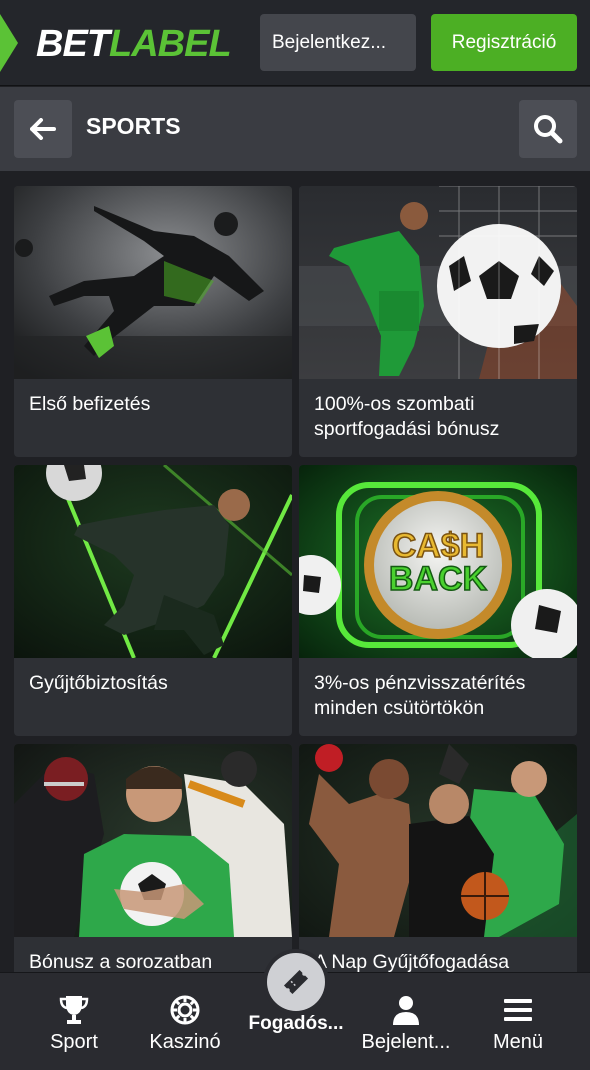 The height and width of the screenshot is (1070, 590). Describe the element at coordinates (74, 1042) in the screenshot. I see `nav-sport-label: Sport` at that location.